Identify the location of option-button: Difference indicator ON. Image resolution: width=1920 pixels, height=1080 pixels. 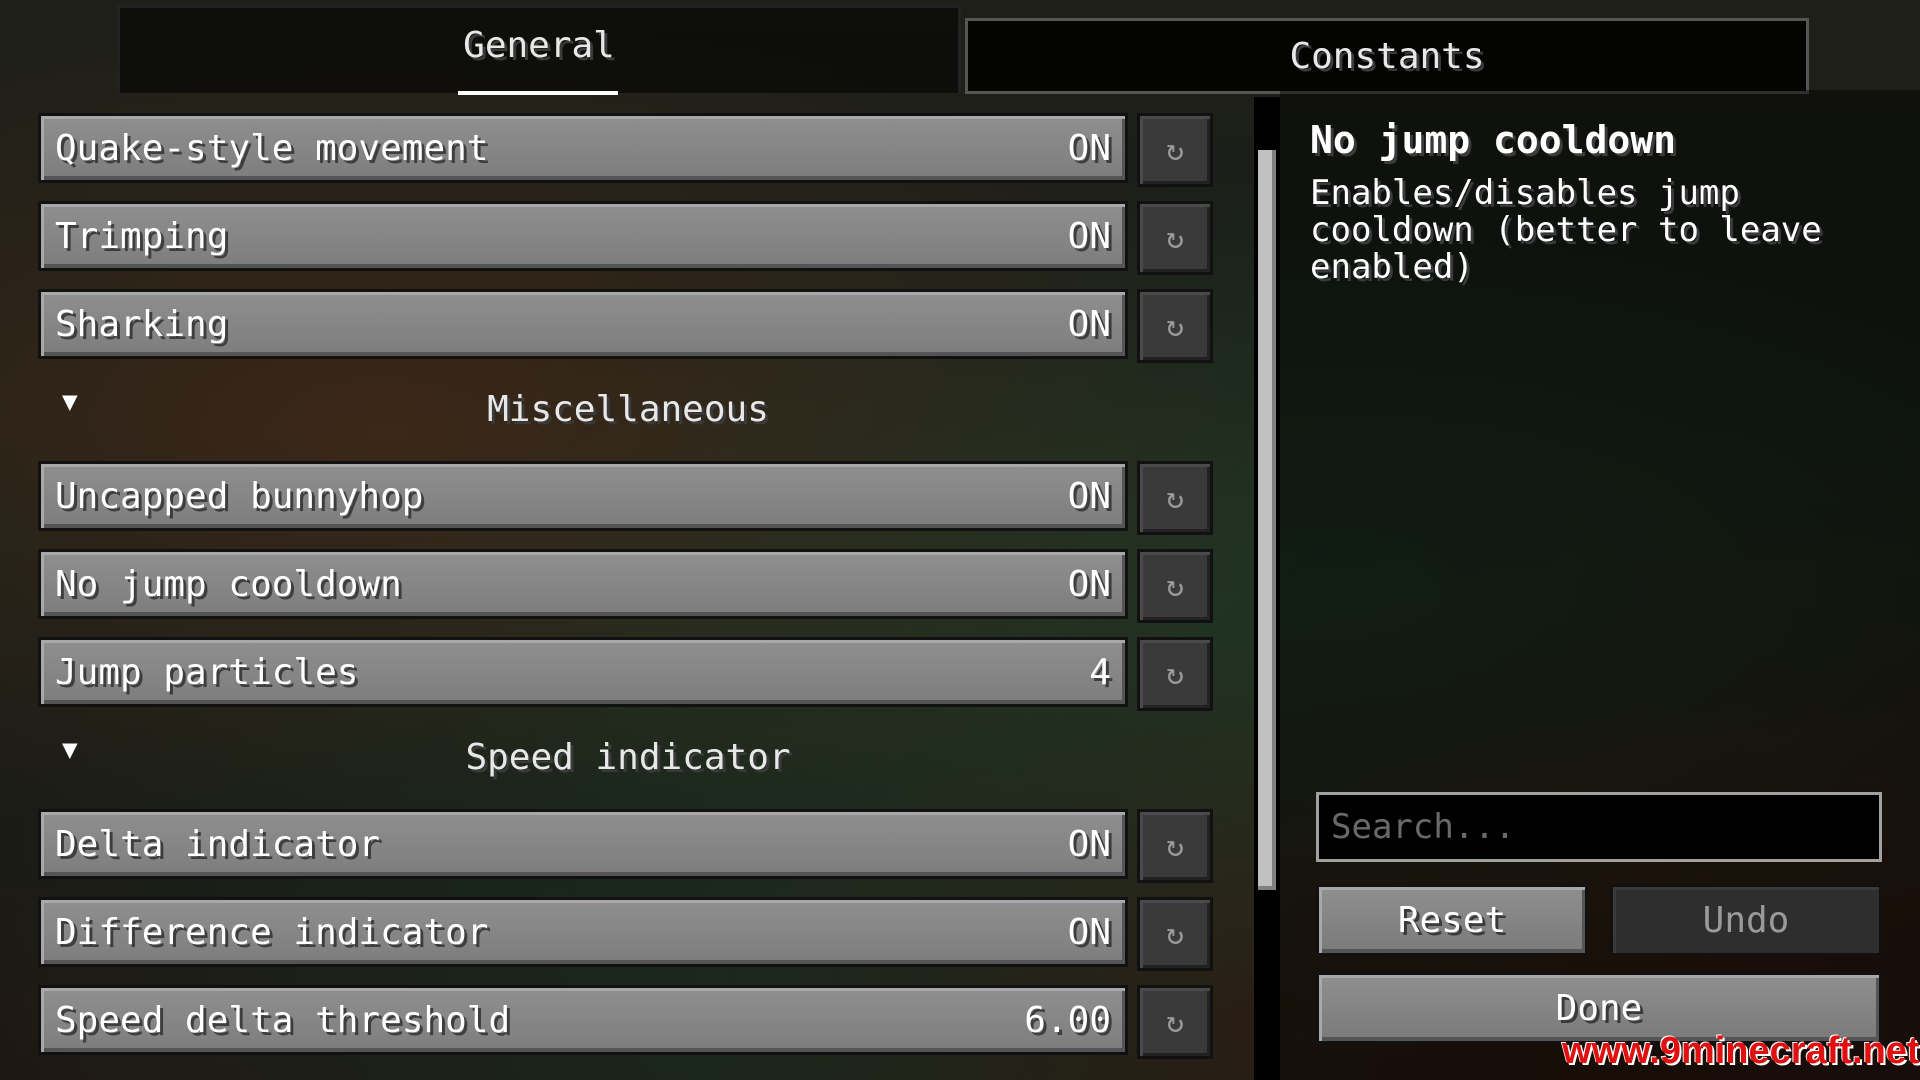
(583, 932).